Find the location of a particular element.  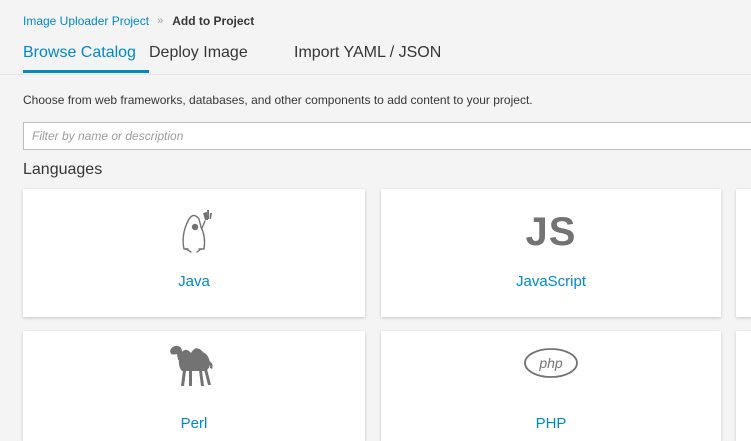

tab-browse-catalog: Browse Catalog is located at coordinates (86, 57).